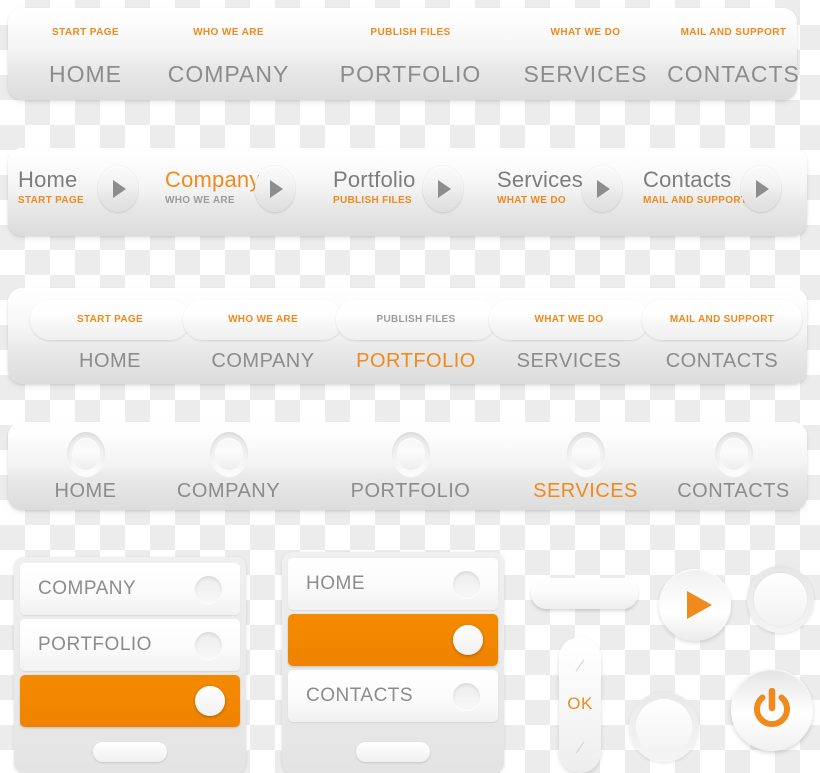  I want to click on nav-pill-label: MAIL AND SUPPORT, so click(722, 319).